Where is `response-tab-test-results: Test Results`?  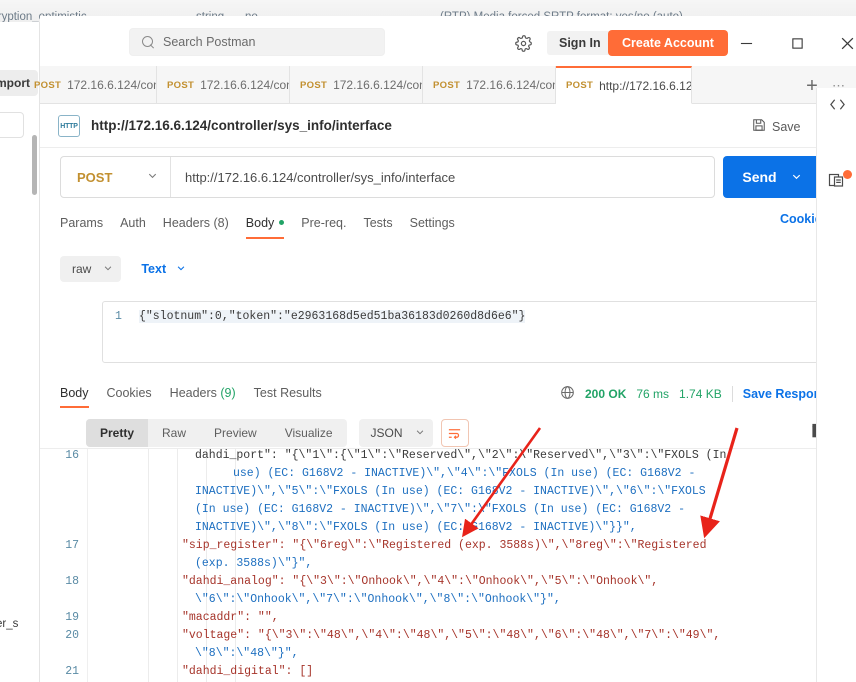
response-tab-test-results: Test Results is located at coordinates (288, 397).